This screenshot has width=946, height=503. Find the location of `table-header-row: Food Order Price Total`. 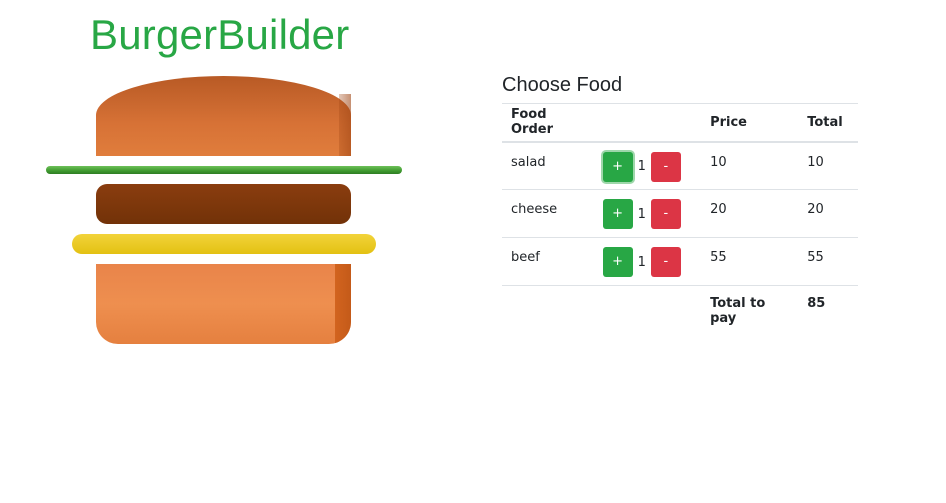

table-header-row: Food Order Price Total is located at coordinates (680, 123).